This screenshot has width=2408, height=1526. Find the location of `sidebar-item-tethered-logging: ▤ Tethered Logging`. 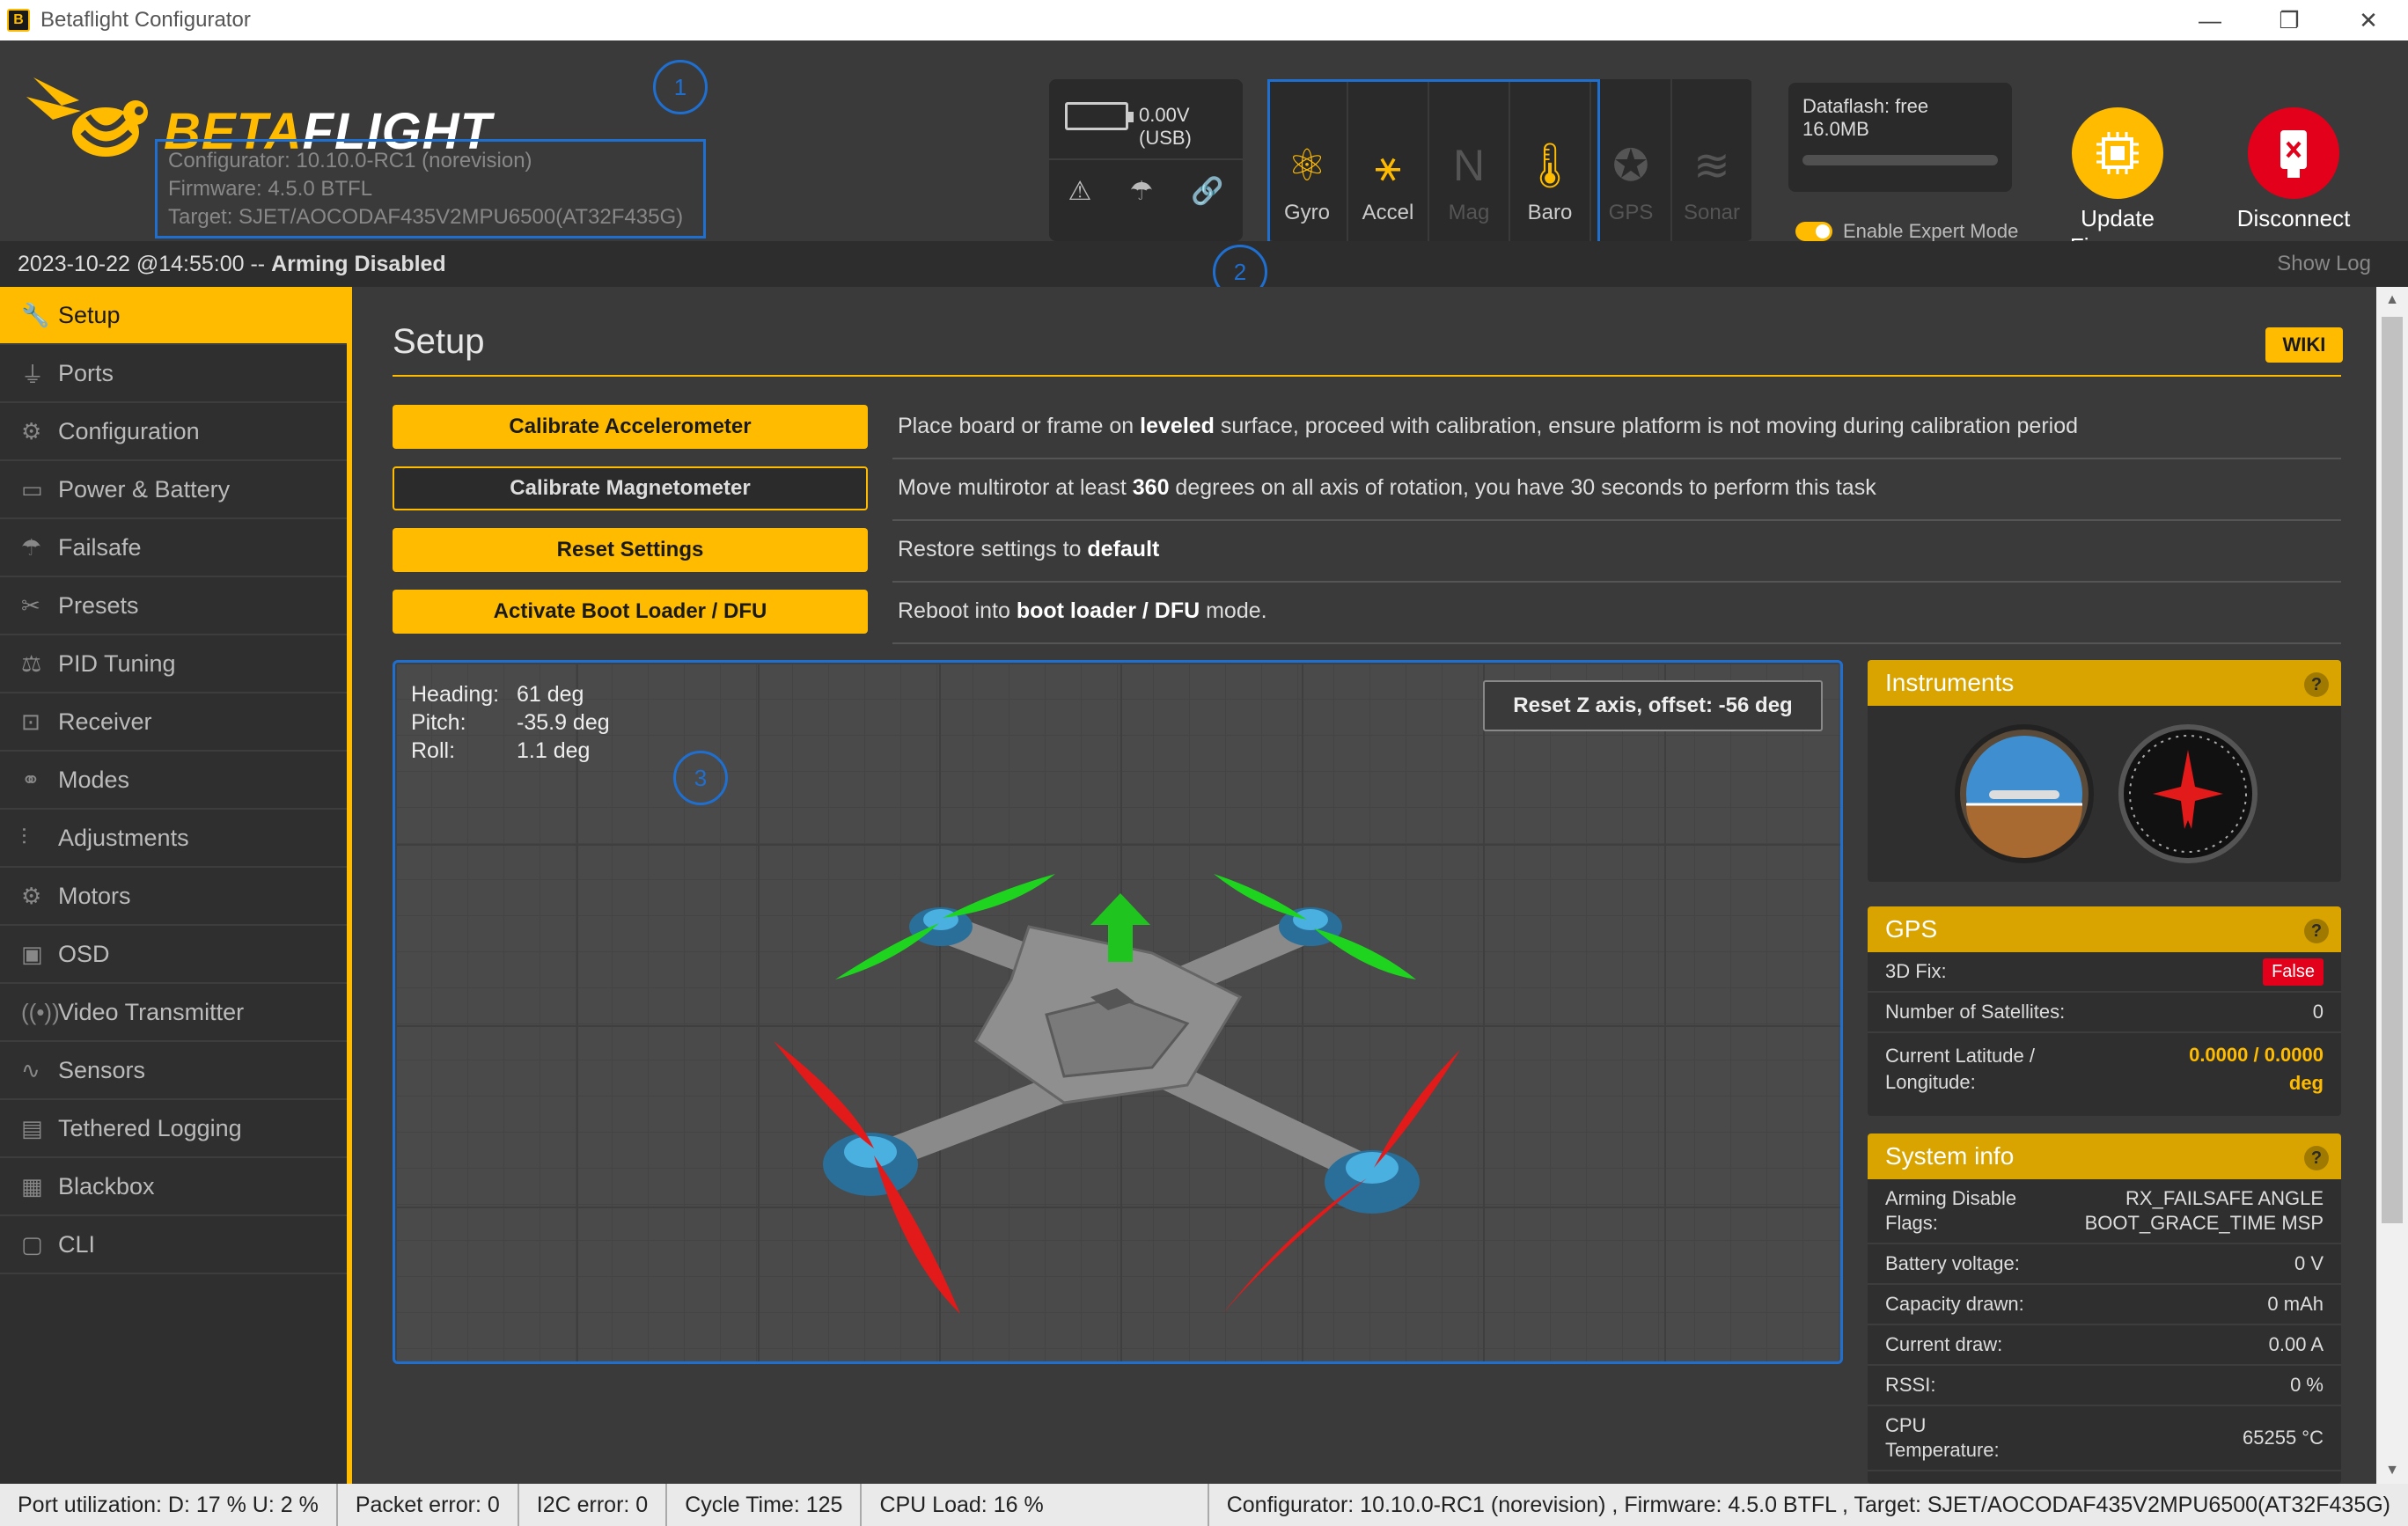

sidebar-item-tethered-logging: ▤ Tethered Logging is located at coordinates (173, 1129).